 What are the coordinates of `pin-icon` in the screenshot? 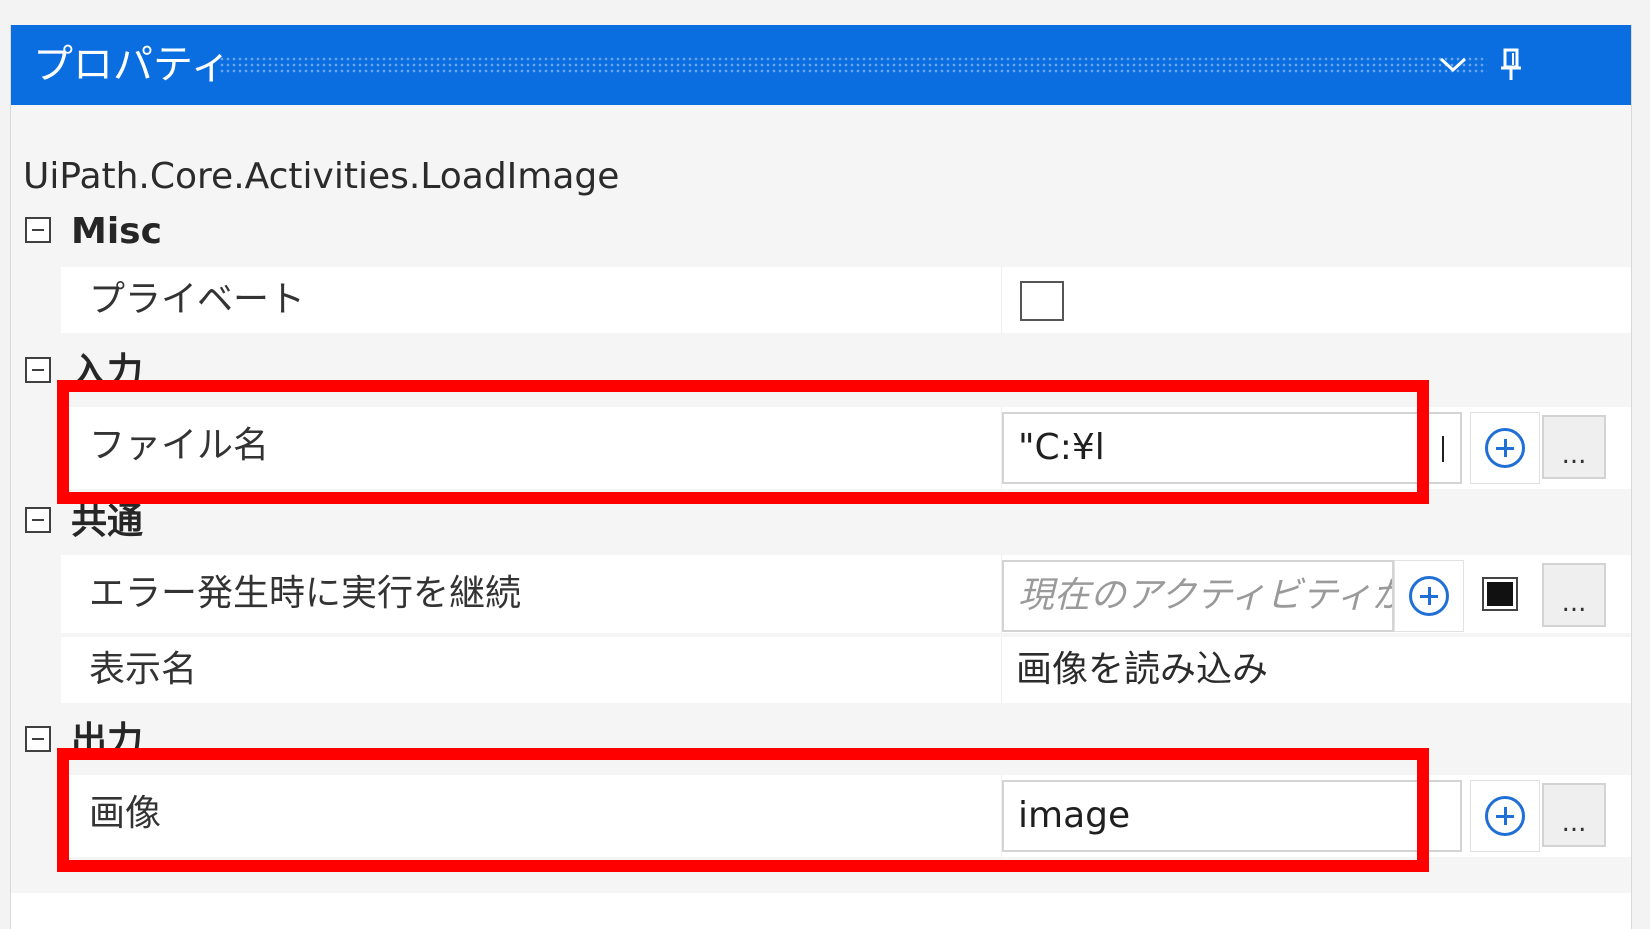 It's located at (1511, 65).